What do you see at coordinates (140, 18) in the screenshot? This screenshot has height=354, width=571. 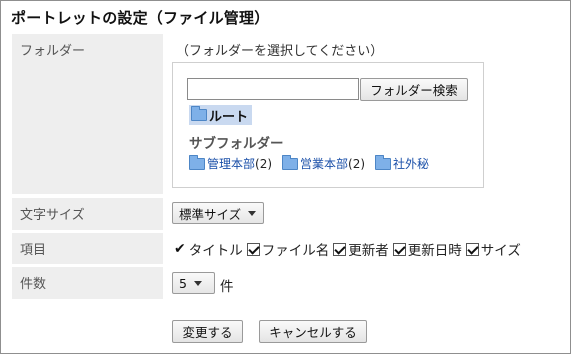 I see `page-title: ポートレットの設定（ファイル管理）` at bounding box center [140, 18].